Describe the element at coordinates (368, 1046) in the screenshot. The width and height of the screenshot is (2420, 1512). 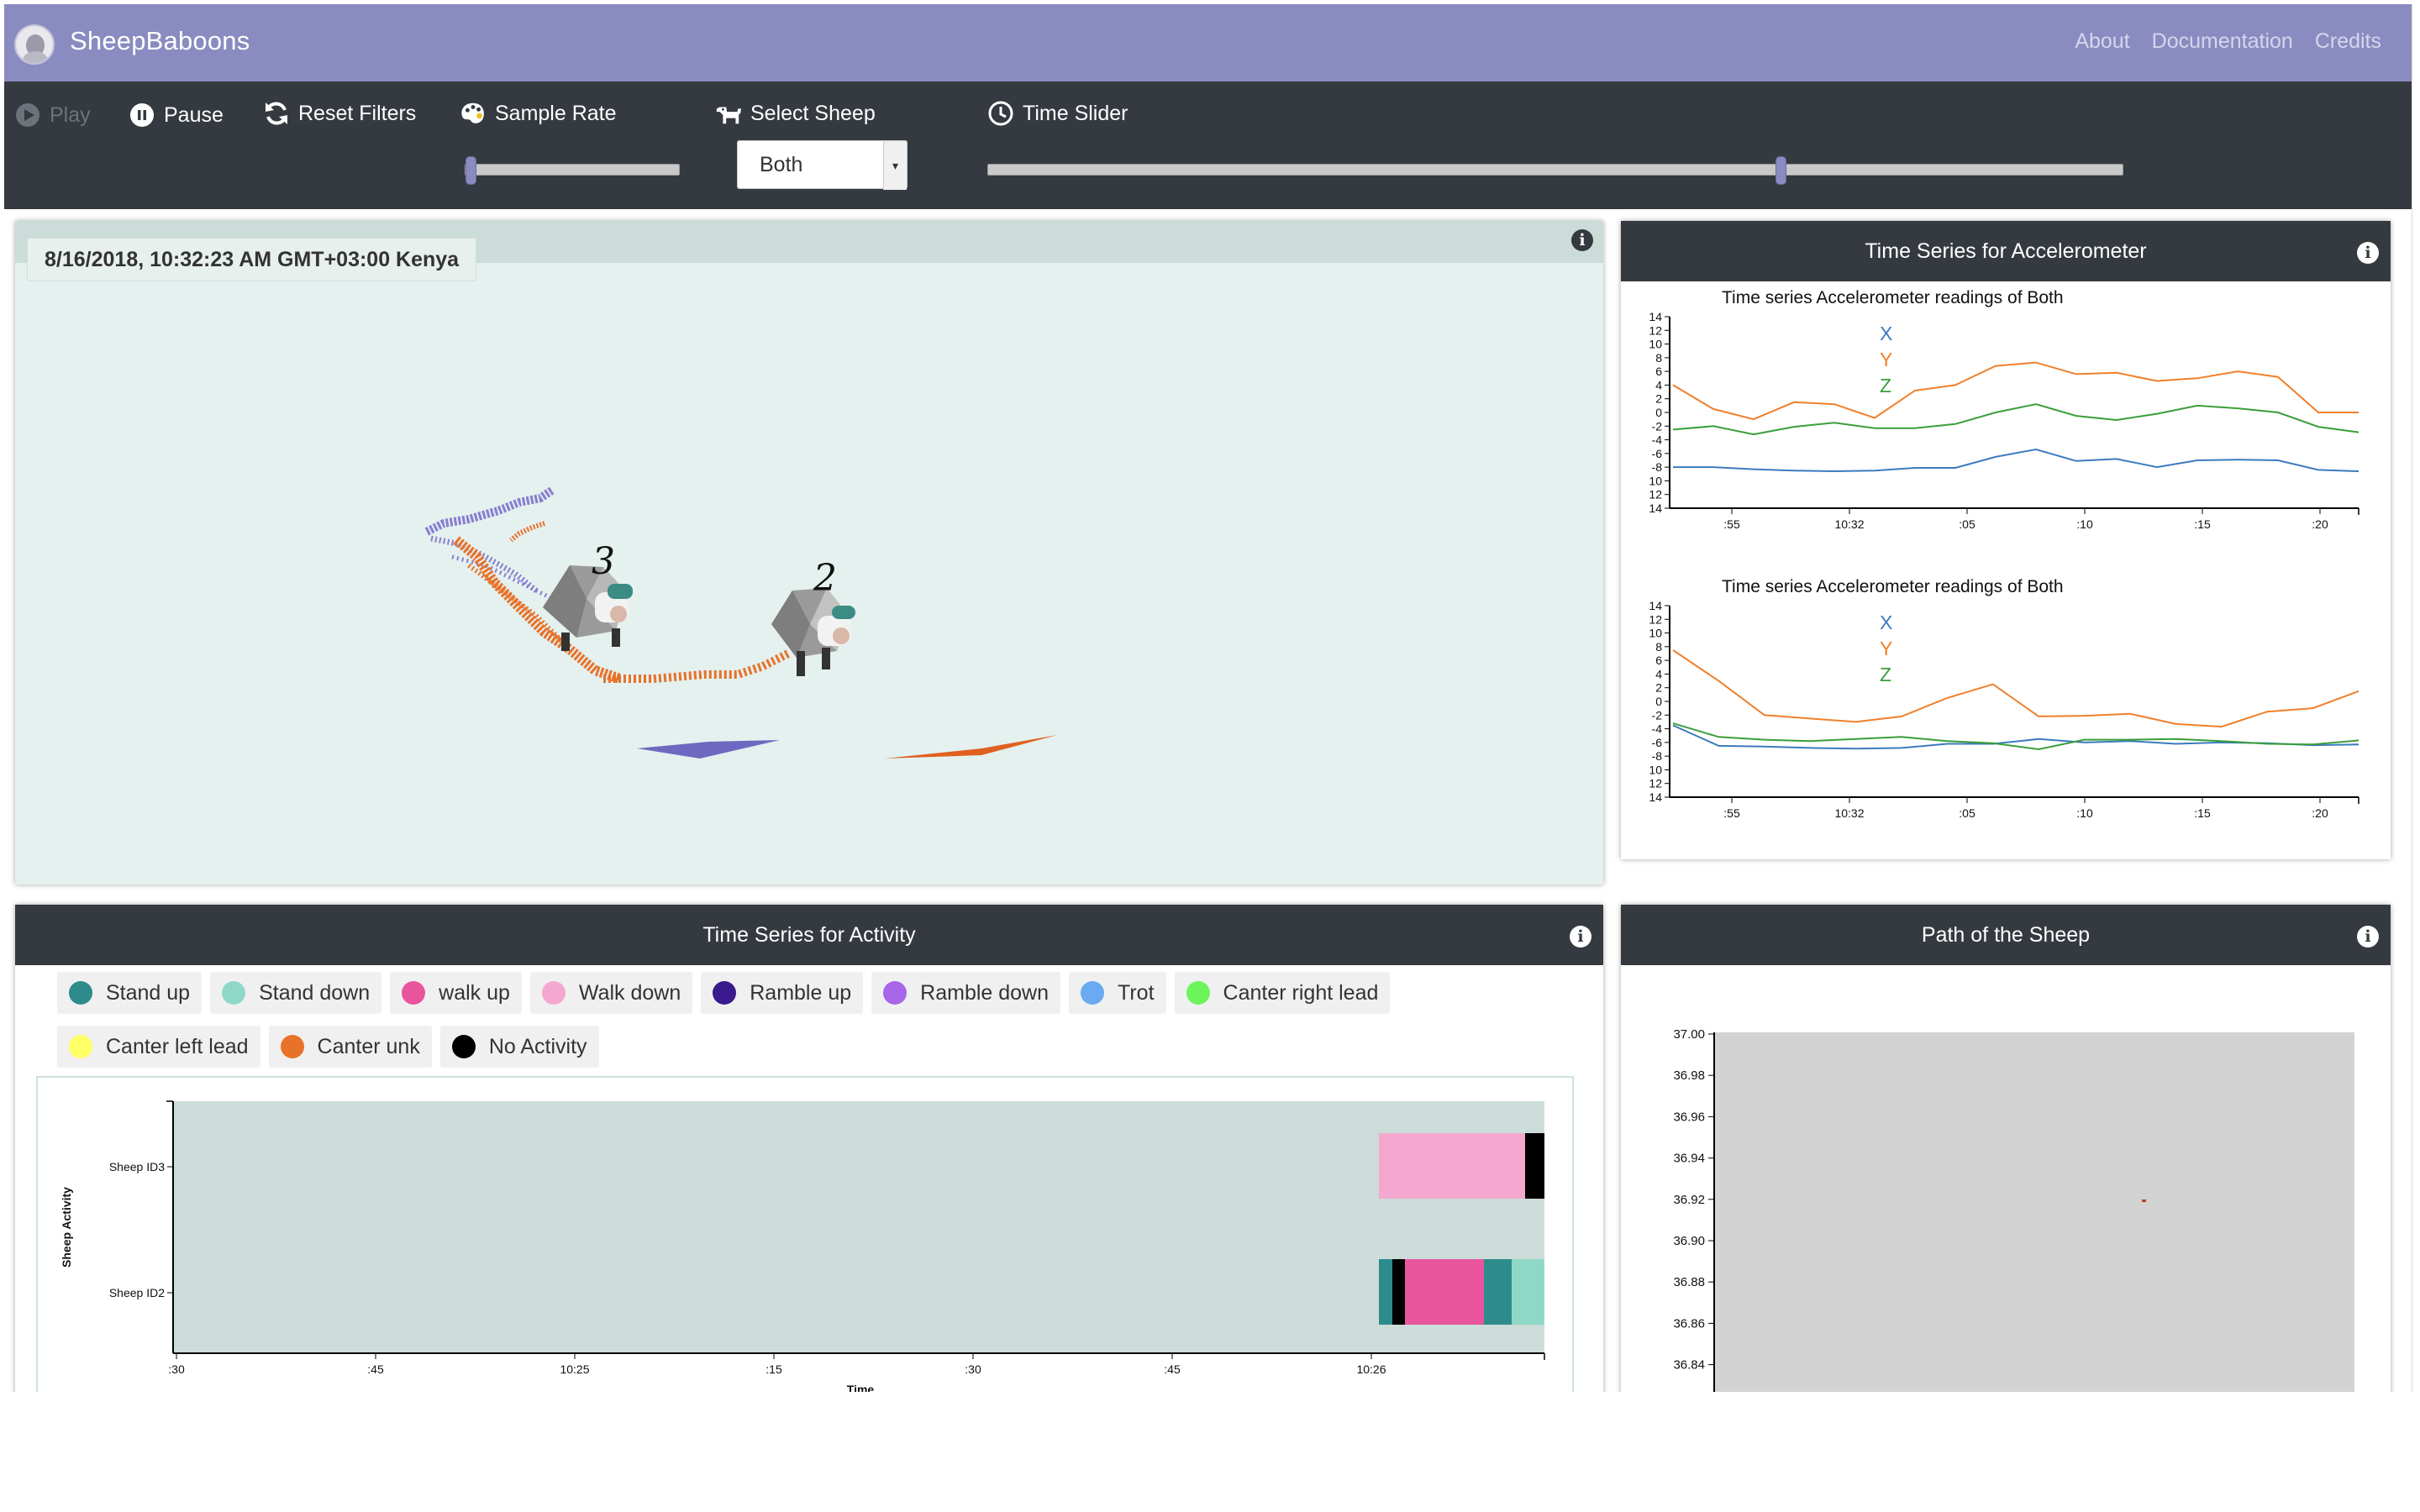
I see `legend-label: Canter unk` at that location.